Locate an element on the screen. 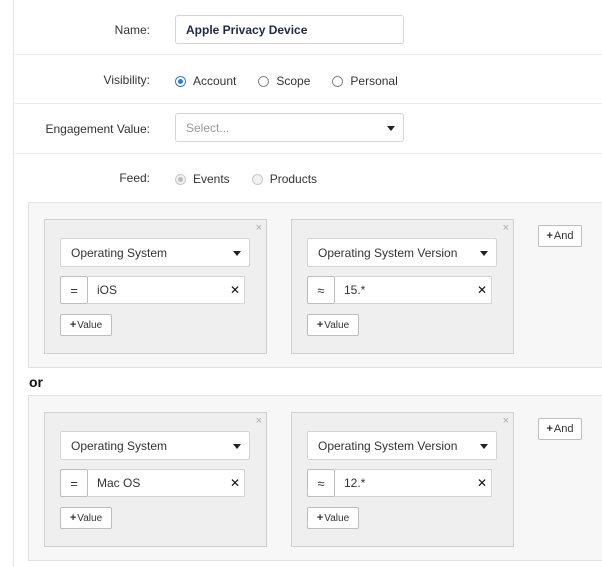 The height and width of the screenshot is (567, 602). visibility-label: Visibility: is located at coordinates (126, 80).